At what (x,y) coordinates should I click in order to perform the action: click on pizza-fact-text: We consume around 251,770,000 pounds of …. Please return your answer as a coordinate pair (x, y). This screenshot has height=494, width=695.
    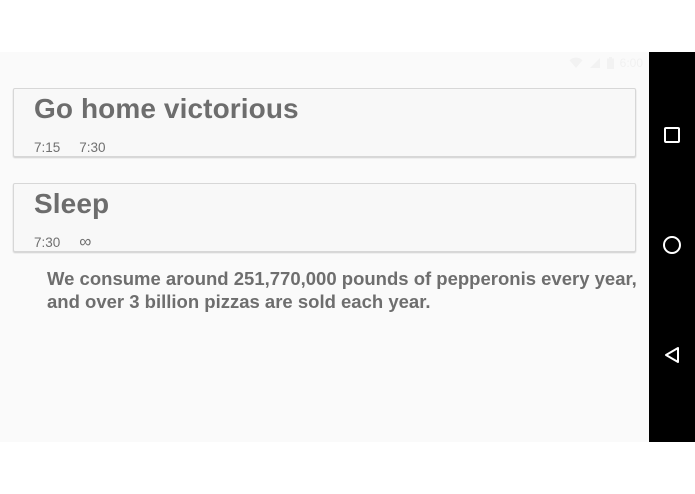
    Looking at the image, I should click on (342, 290).